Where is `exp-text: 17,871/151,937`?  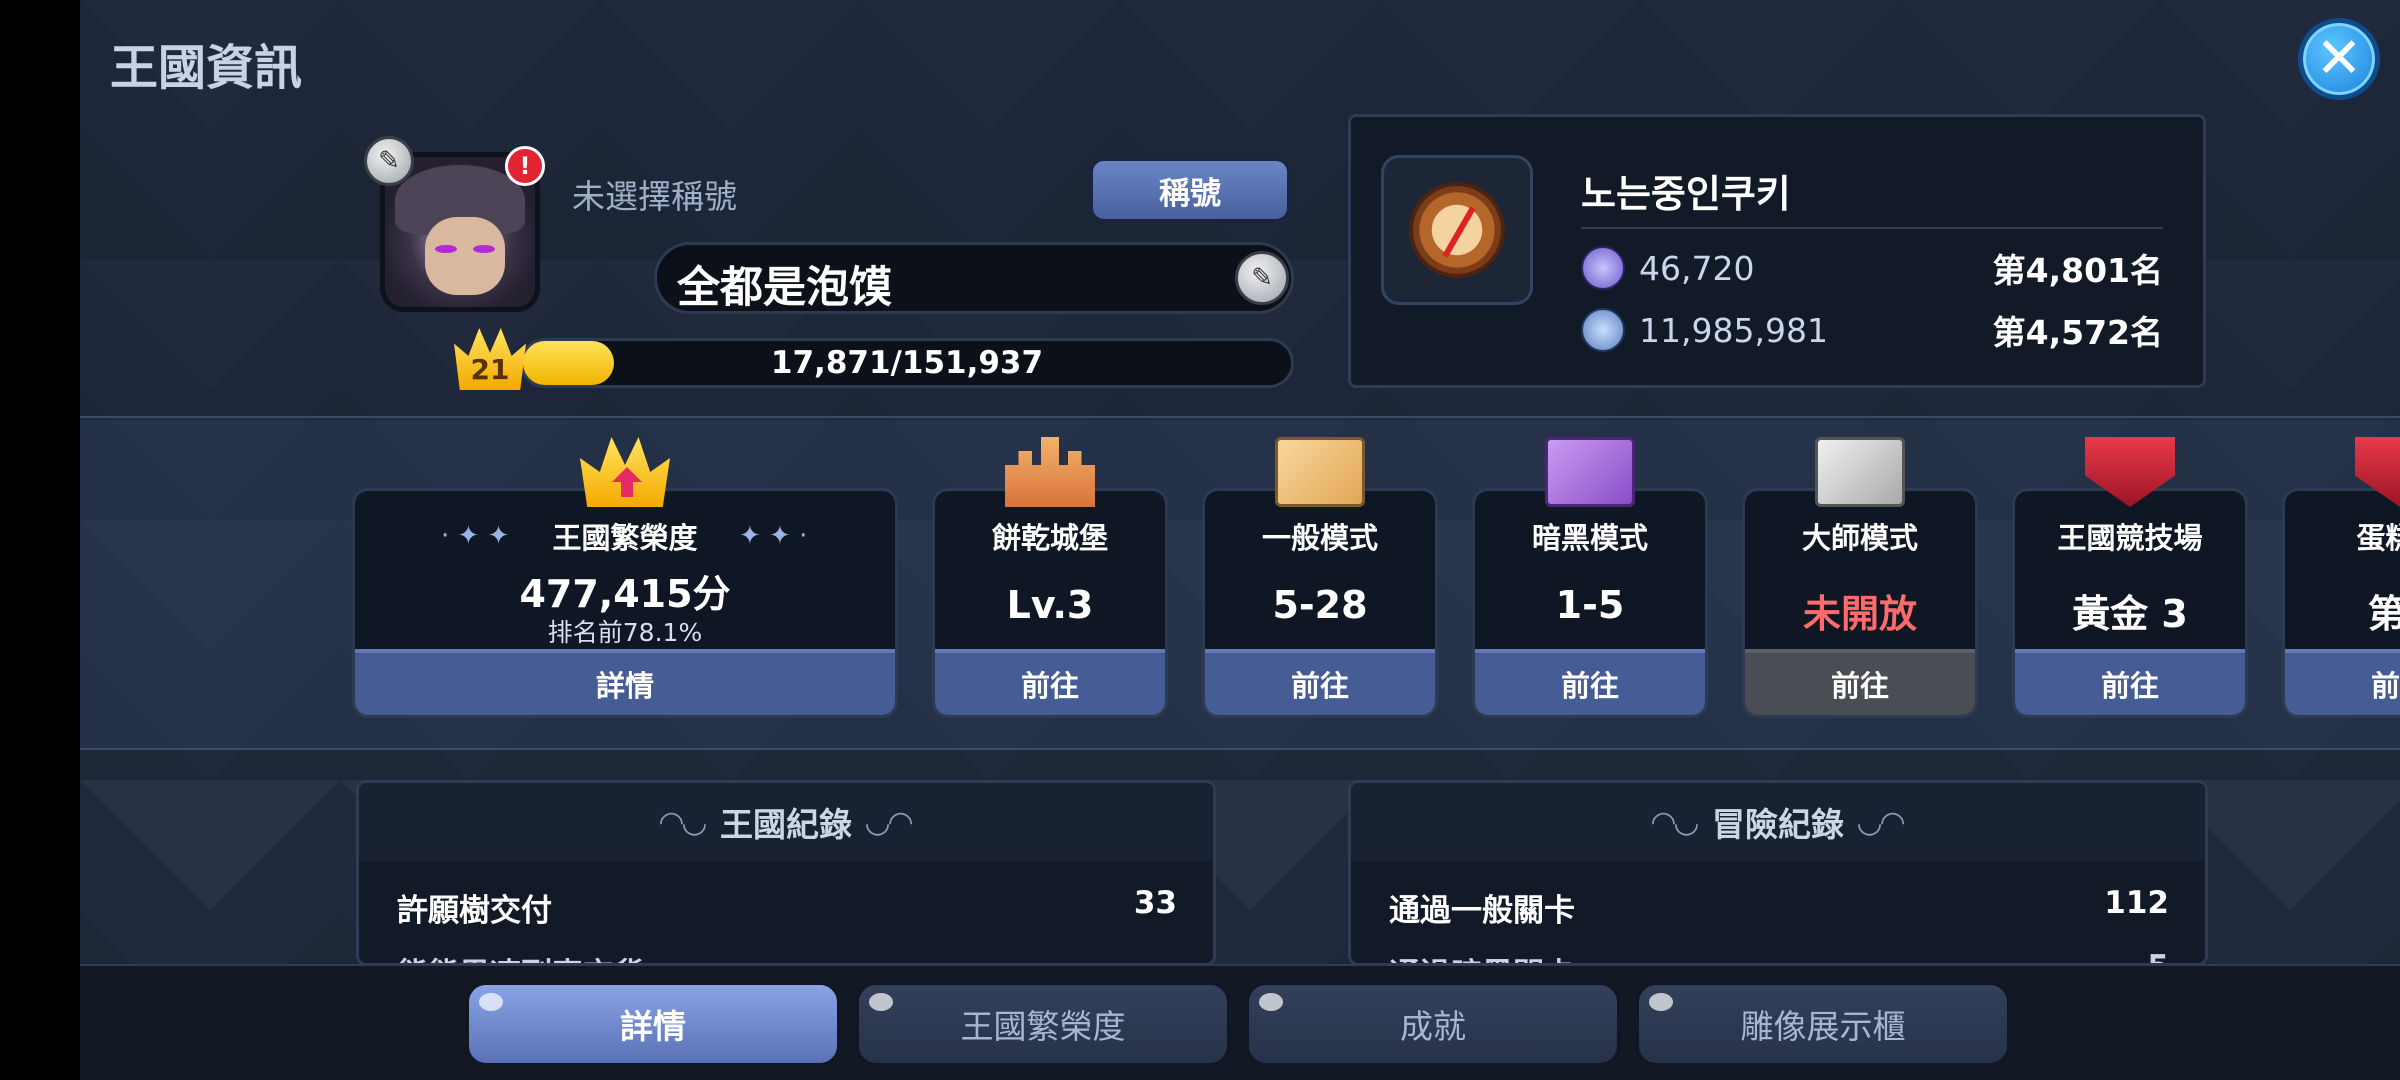 exp-text: 17,871/151,937 is located at coordinates (907, 363).